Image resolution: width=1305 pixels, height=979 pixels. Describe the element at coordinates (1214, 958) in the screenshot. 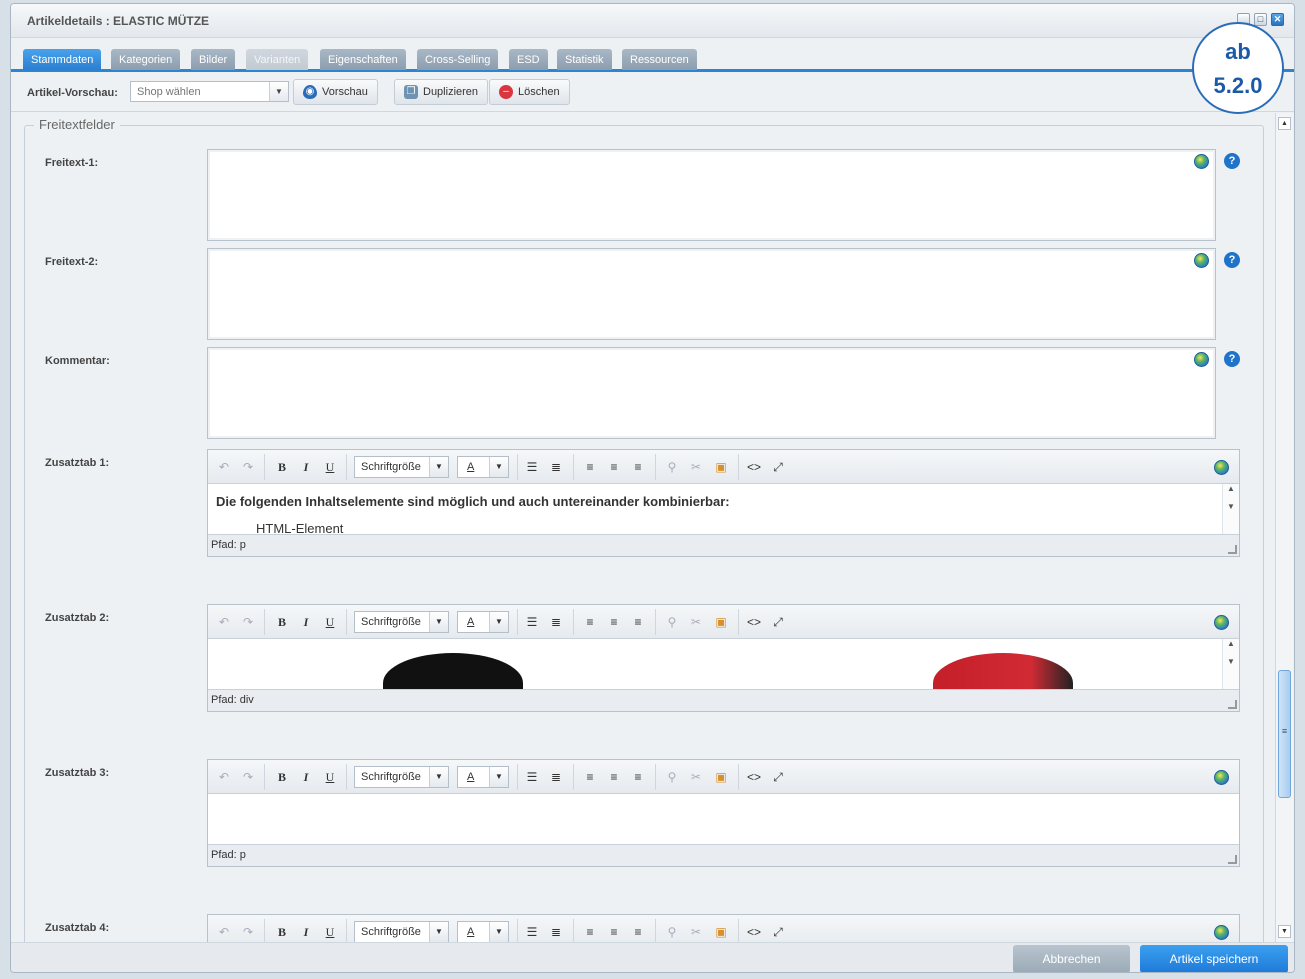

I see `save-article-button: Artikel speichern` at that location.